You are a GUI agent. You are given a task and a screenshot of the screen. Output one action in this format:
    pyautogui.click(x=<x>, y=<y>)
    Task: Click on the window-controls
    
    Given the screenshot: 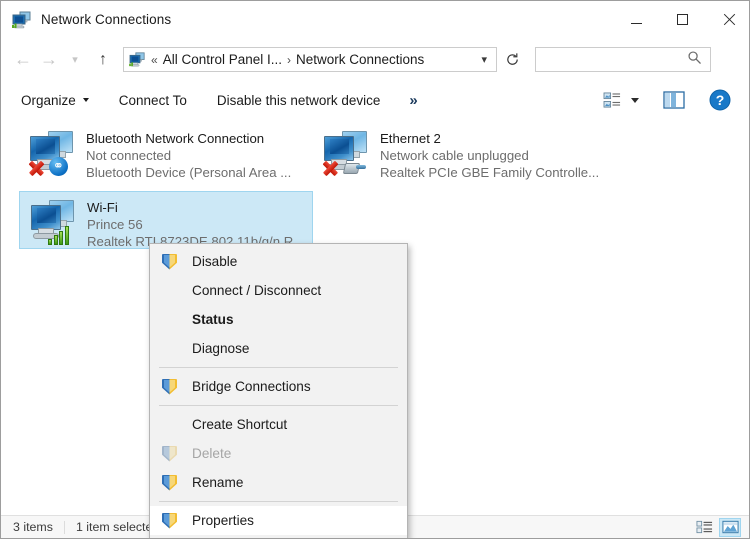 What is the action you would take?
    pyautogui.click(x=681, y=19)
    